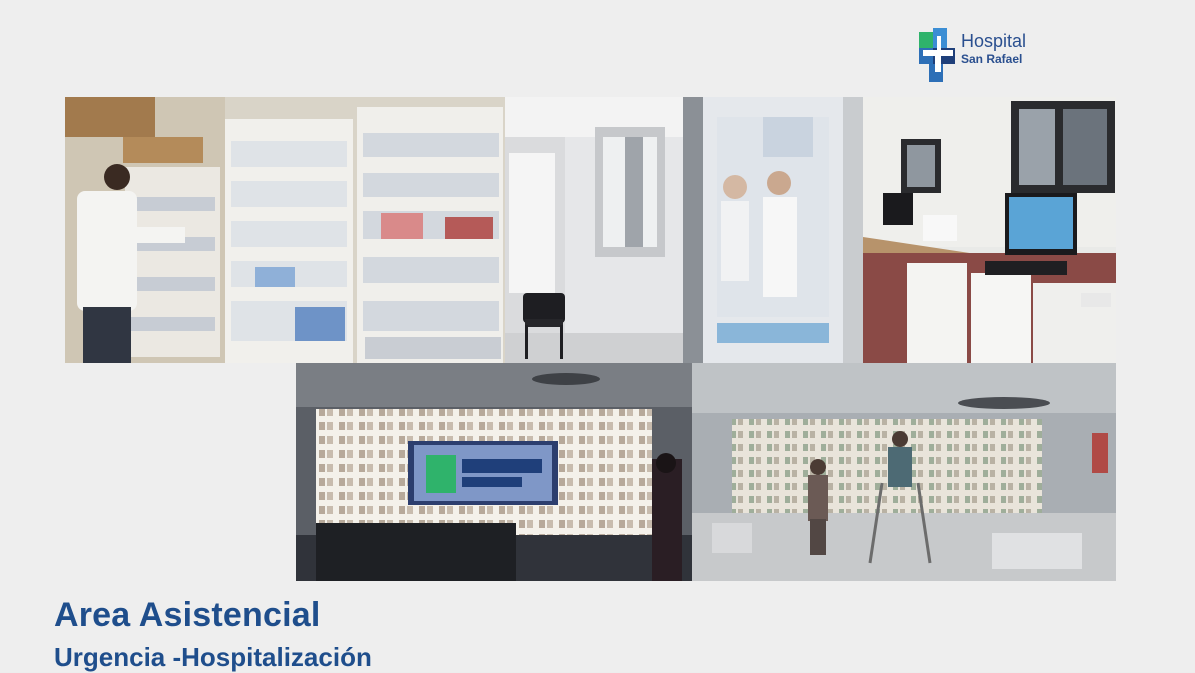 This screenshot has width=1195, height=673. What do you see at coordinates (494, 472) in the screenshot?
I see `photo-waiting-room` at bounding box center [494, 472].